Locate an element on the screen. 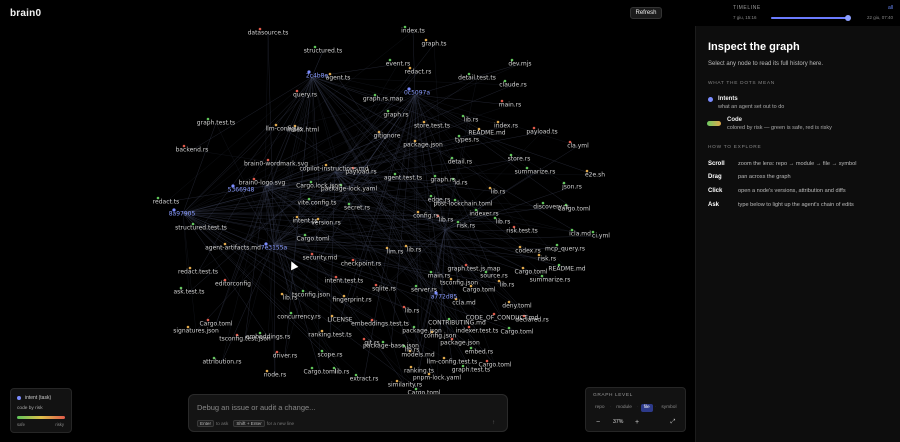  file-node-label: version.rs is located at coordinates (325, 223).